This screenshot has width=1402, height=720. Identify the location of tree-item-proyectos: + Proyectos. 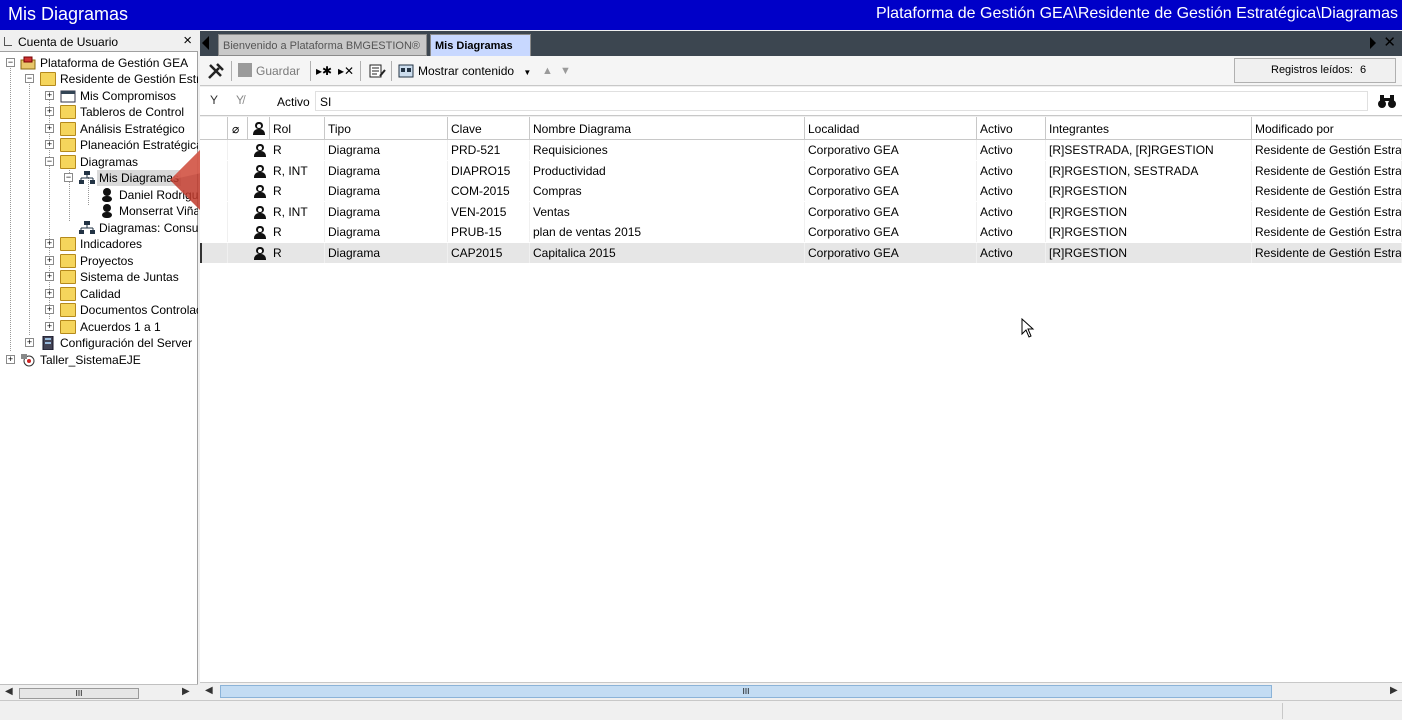
(99, 261).